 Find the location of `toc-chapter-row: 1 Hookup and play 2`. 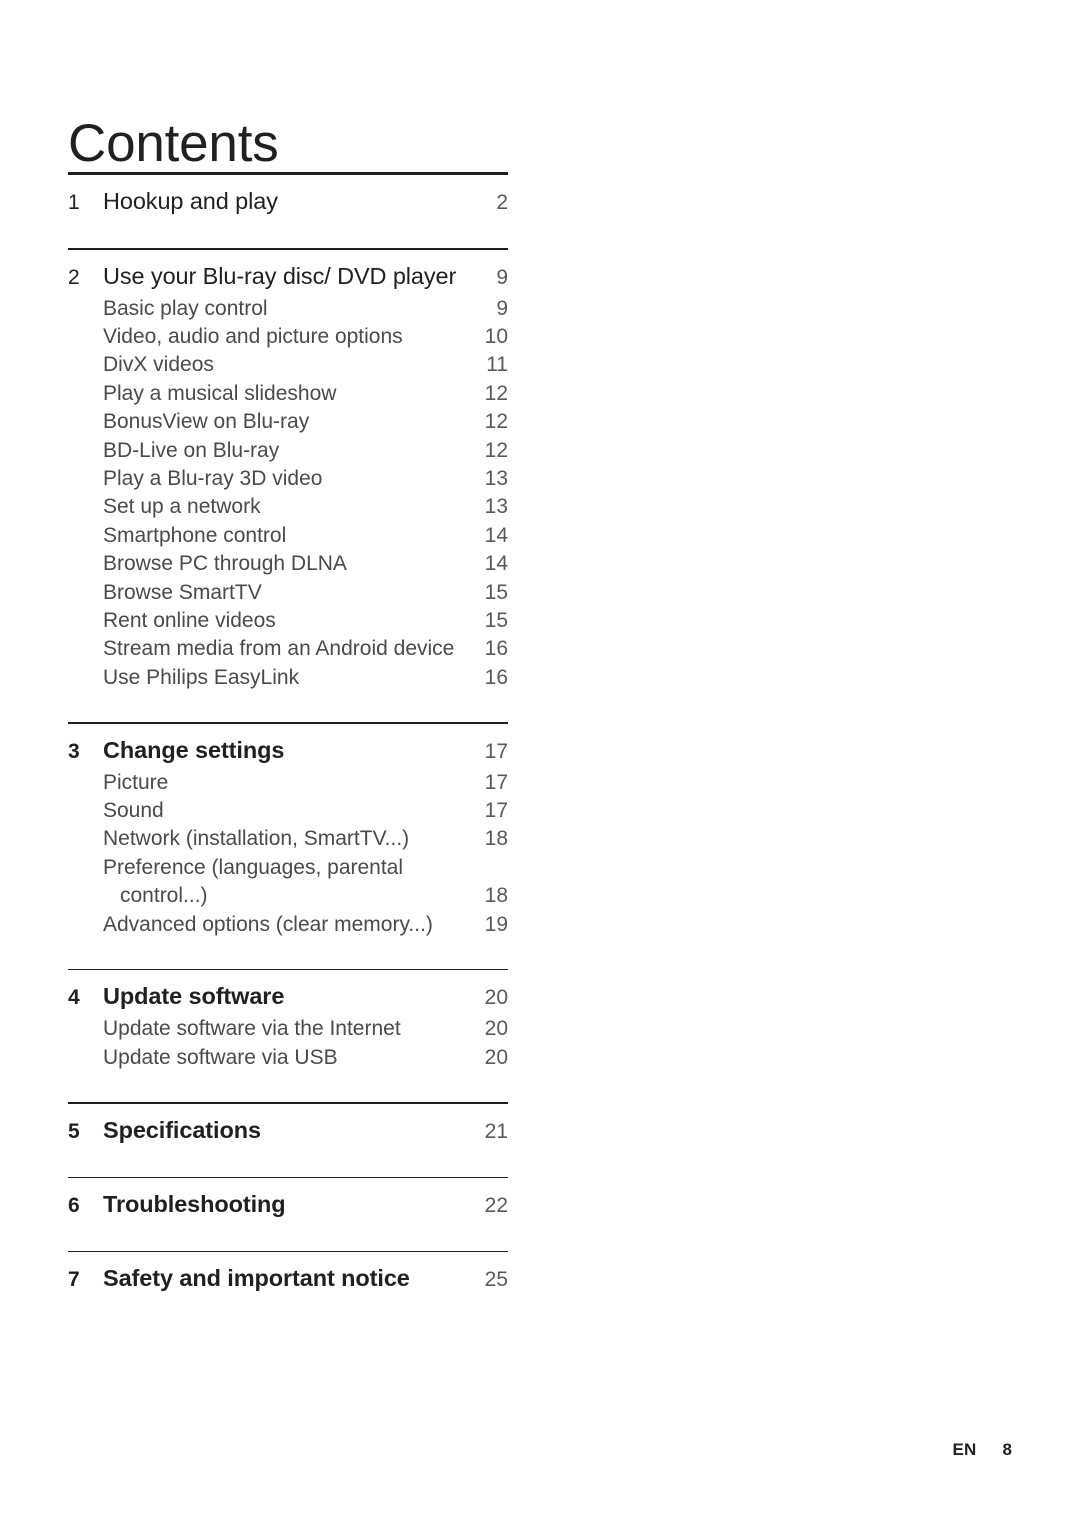

toc-chapter-row: 1 Hookup and play 2 is located at coordinates (288, 197).